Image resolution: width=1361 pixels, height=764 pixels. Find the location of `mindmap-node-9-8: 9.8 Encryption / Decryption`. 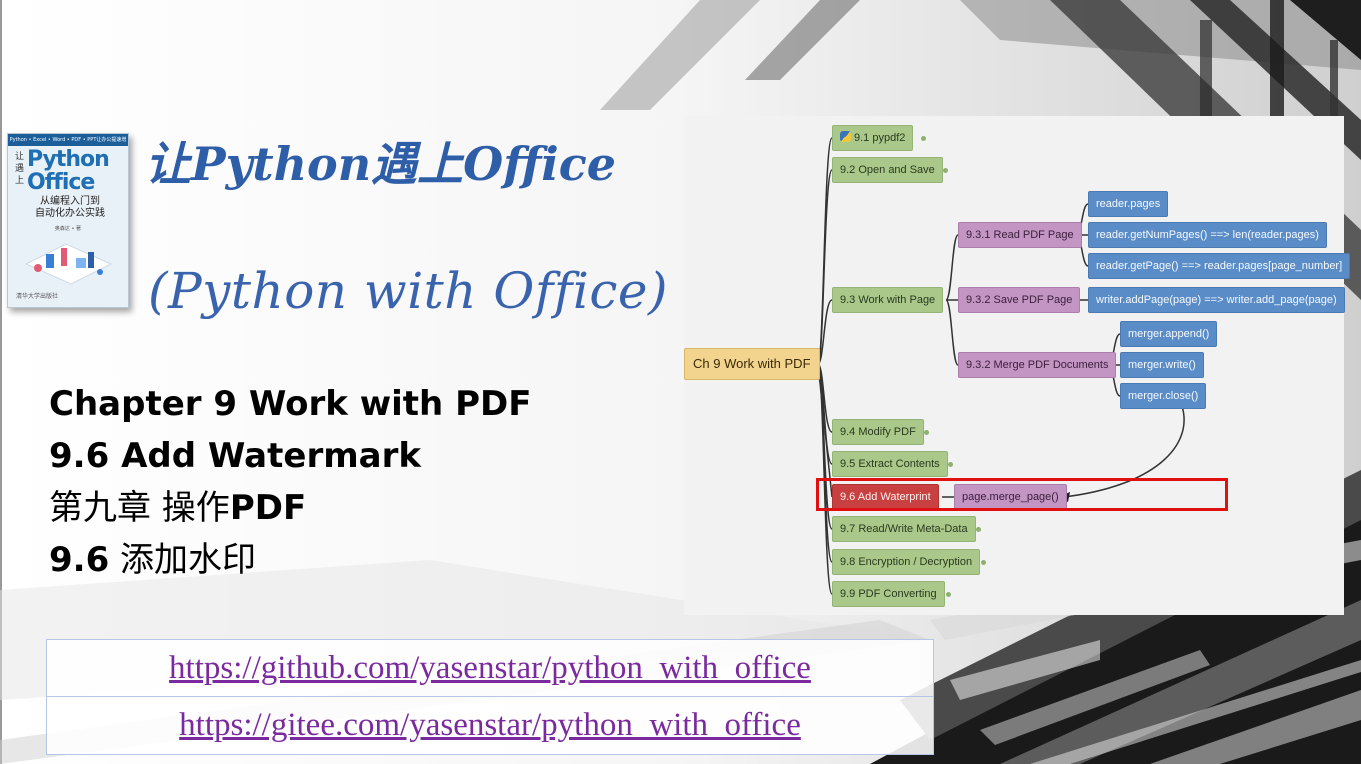

mindmap-node-9-8: 9.8 Encryption / Decryption is located at coordinates (906, 562).